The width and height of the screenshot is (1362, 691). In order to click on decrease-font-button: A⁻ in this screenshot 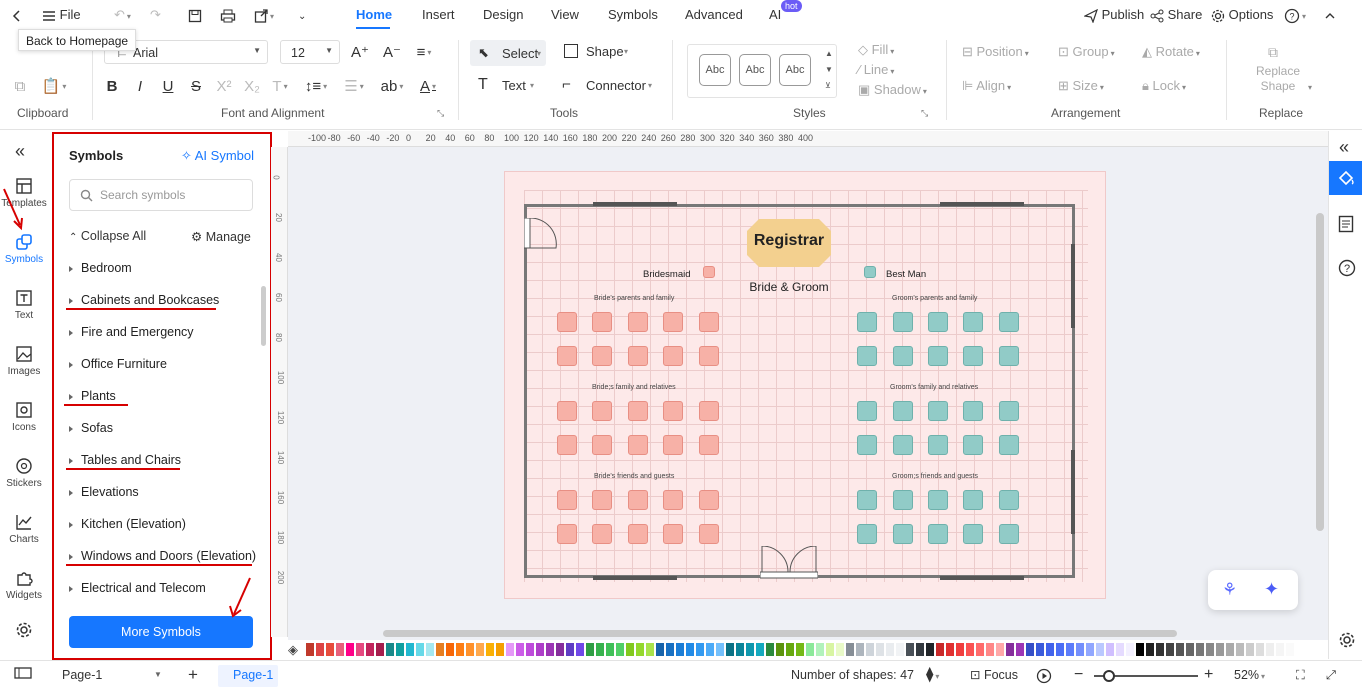, I will do `click(392, 52)`.